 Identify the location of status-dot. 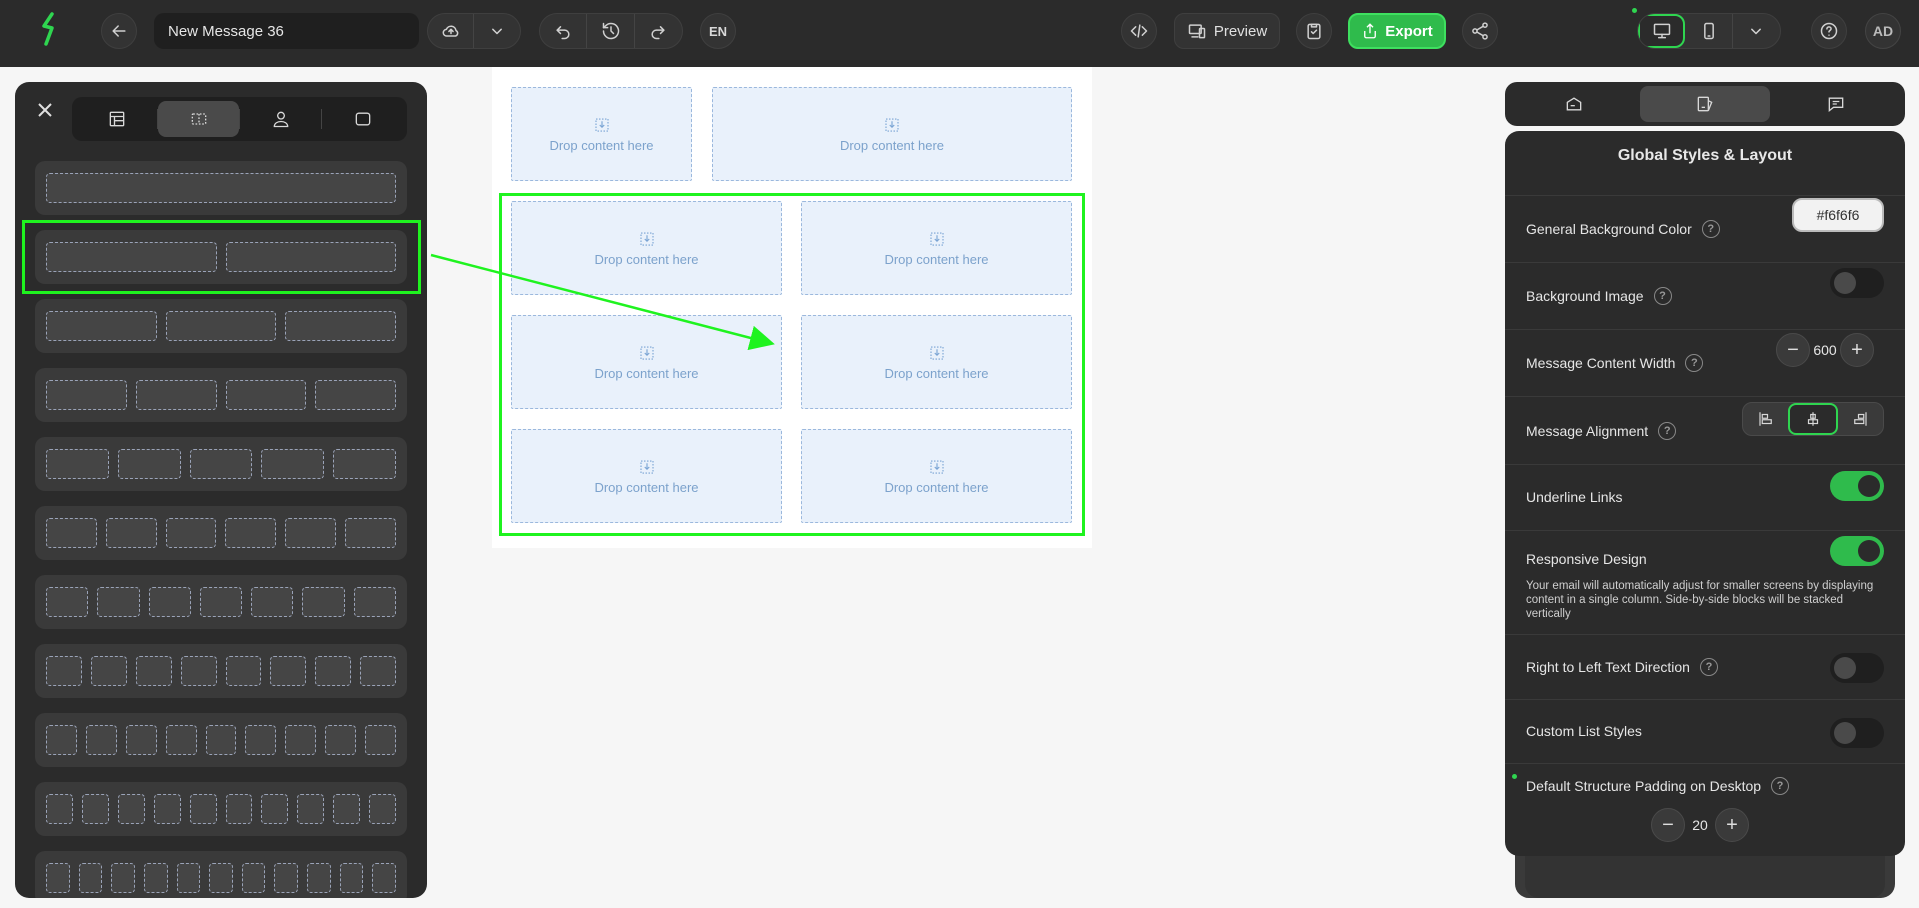
(1634, 10).